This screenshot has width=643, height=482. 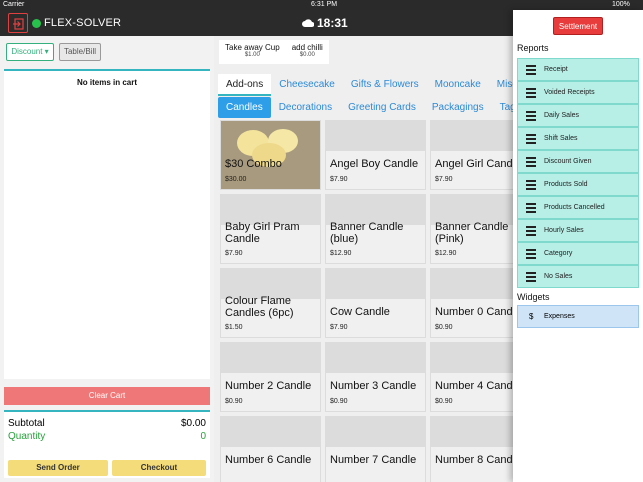 What do you see at coordinates (385, 85) in the screenshot?
I see `tab-gifts-flowers: Gifts & Flowers` at bounding box center [385, 85].